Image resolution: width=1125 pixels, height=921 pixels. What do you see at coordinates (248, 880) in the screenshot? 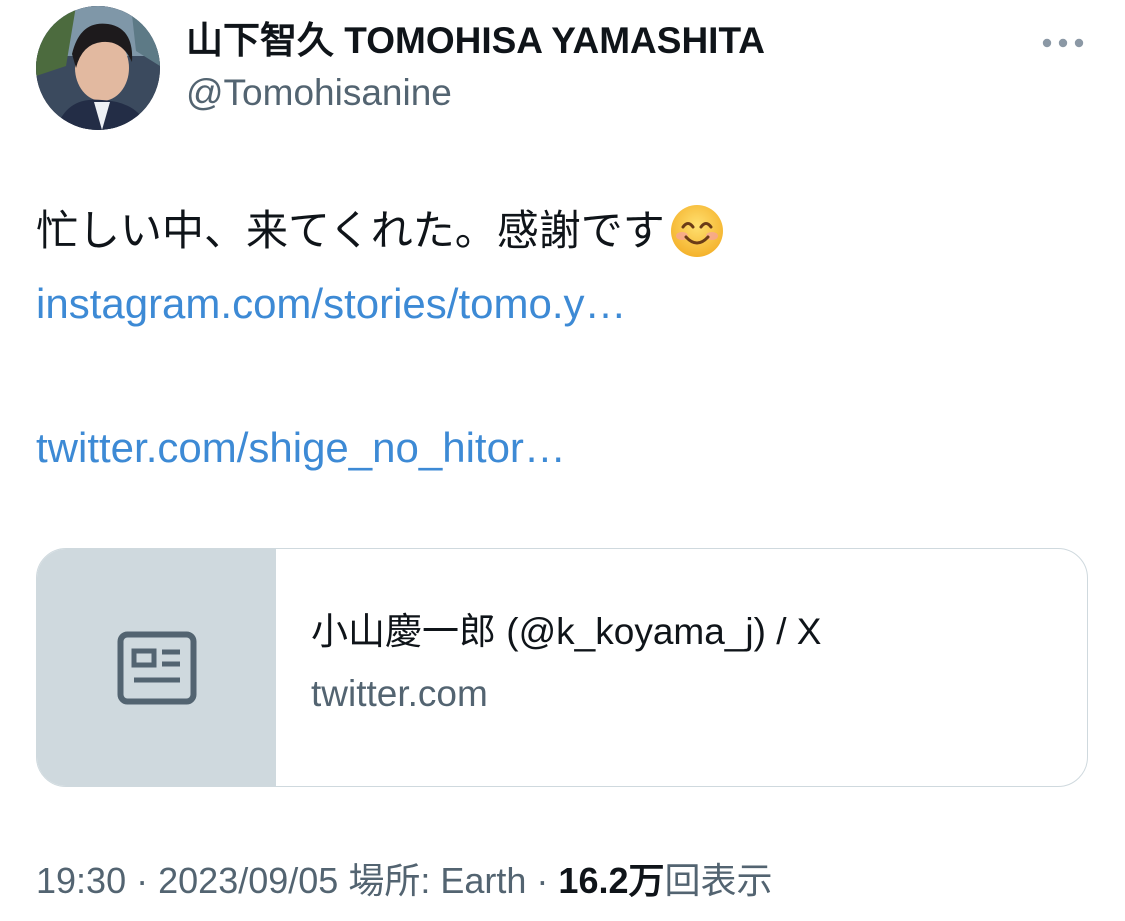
I see `tweet-date: 2023/09/05` at bounding box center [248, 880].